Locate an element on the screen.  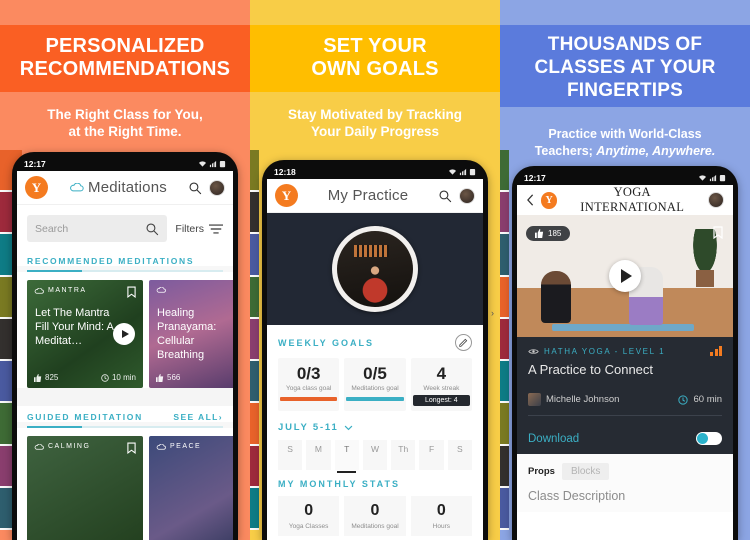
carousel-next-arrow: › is located at coordinates (492, 313).